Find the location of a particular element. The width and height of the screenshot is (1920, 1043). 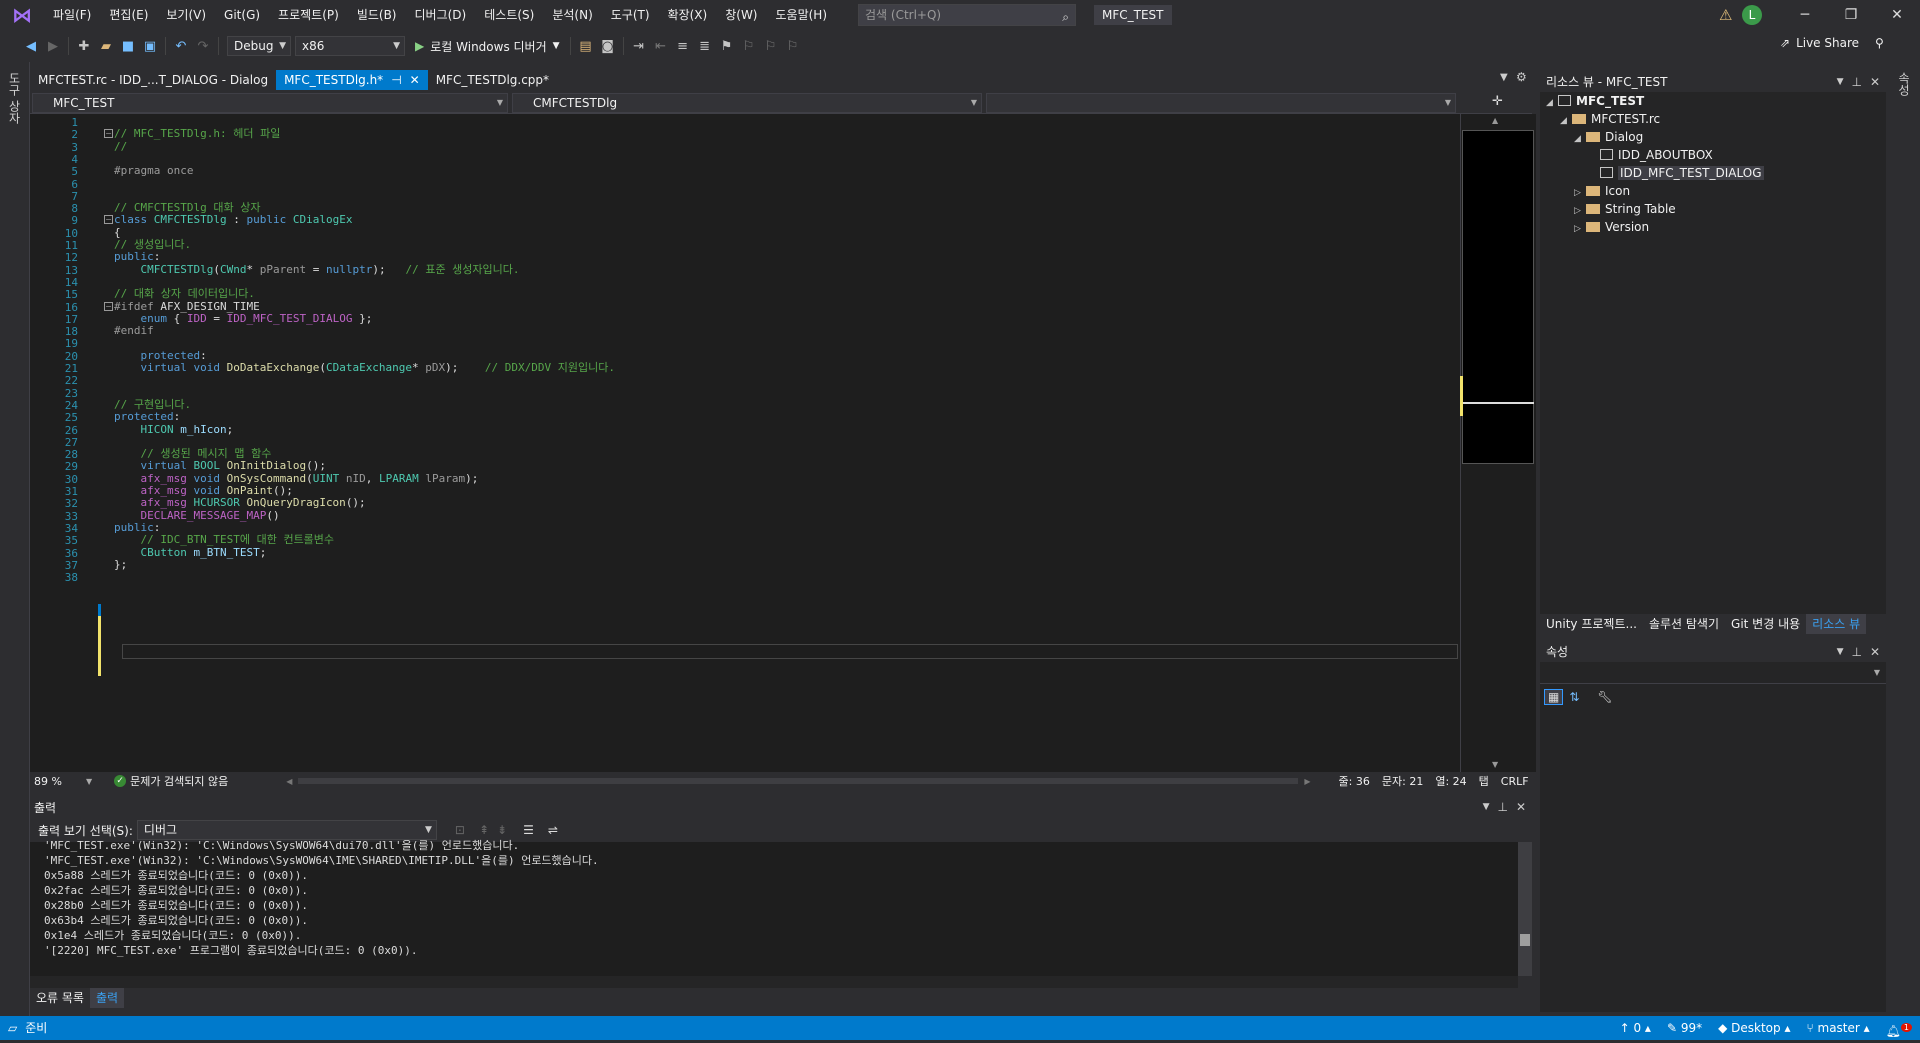

tab-2: MFC_TESTDlg.cpp* is located at coordinates (492, 80).